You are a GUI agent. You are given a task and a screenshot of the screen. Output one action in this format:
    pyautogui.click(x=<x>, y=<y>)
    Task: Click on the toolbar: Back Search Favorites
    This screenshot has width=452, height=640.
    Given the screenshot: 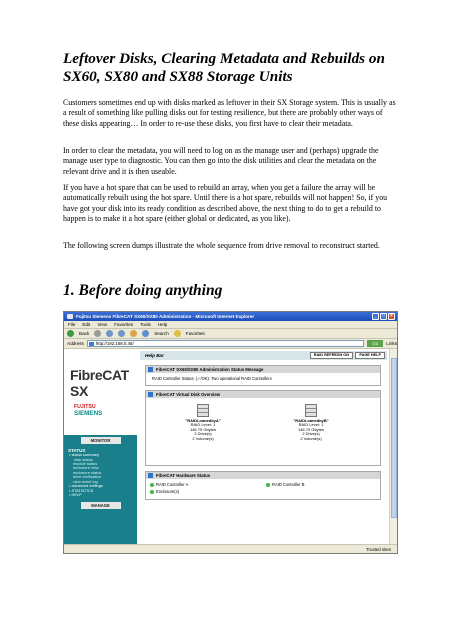 What is the action you would take?
    pyautogui.click(x=230, y=334)
    